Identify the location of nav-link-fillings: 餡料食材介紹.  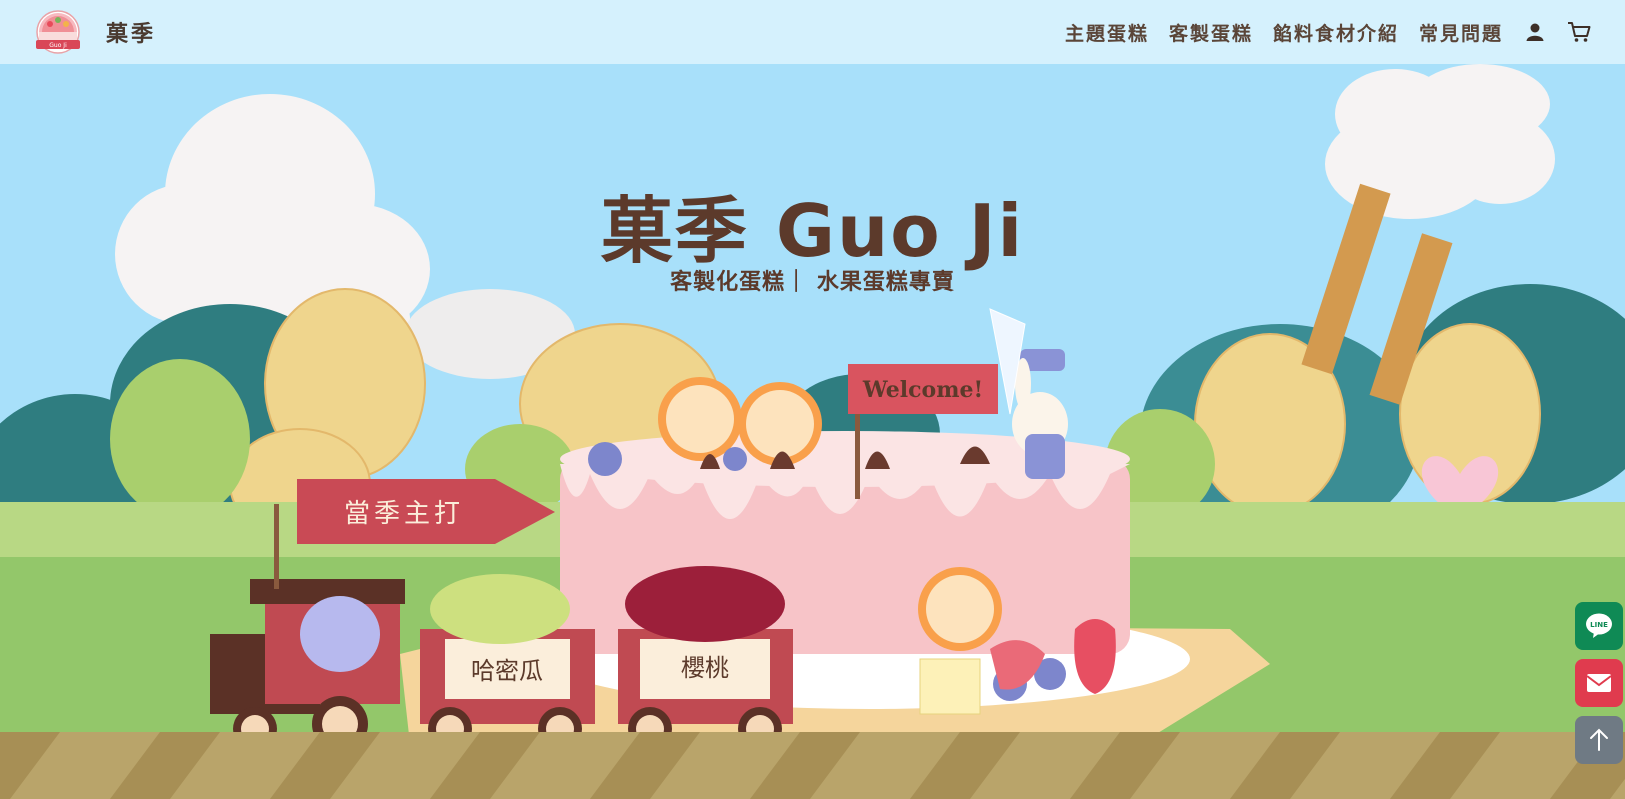
(1336, 32).